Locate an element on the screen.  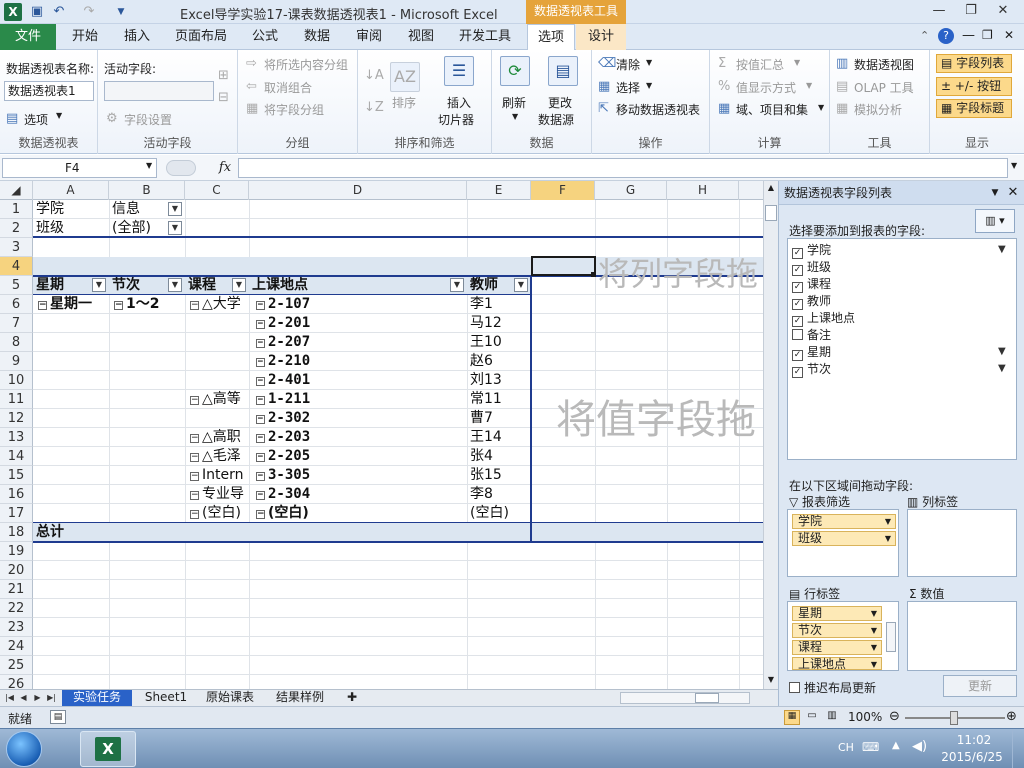
row-chip-course: 课程 ▼ is located at coordinates (837, 647).